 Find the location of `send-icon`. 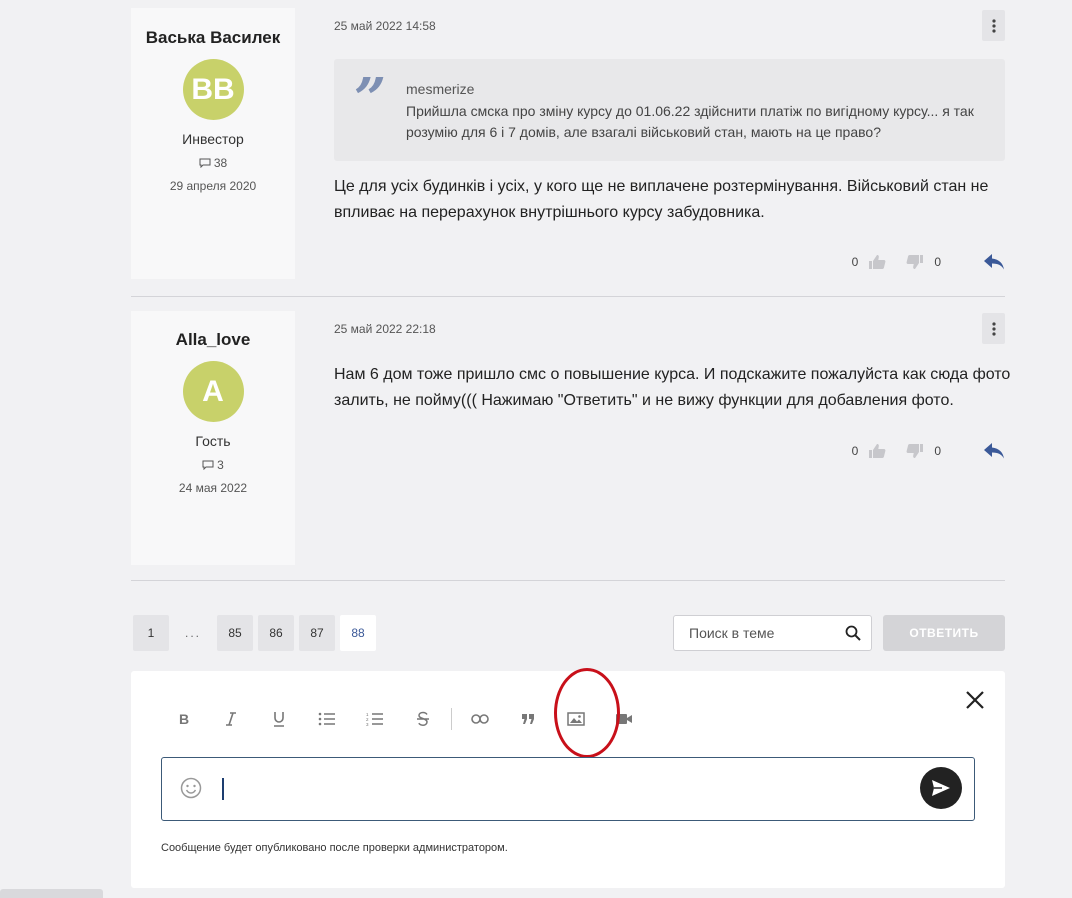

send-icon is located at coordinates (941, 788).